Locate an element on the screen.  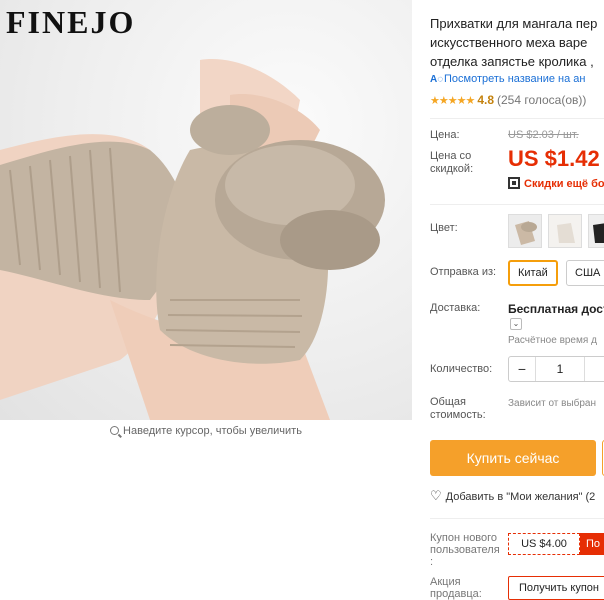
color-swatch-black is located at coordinates (596, 231).